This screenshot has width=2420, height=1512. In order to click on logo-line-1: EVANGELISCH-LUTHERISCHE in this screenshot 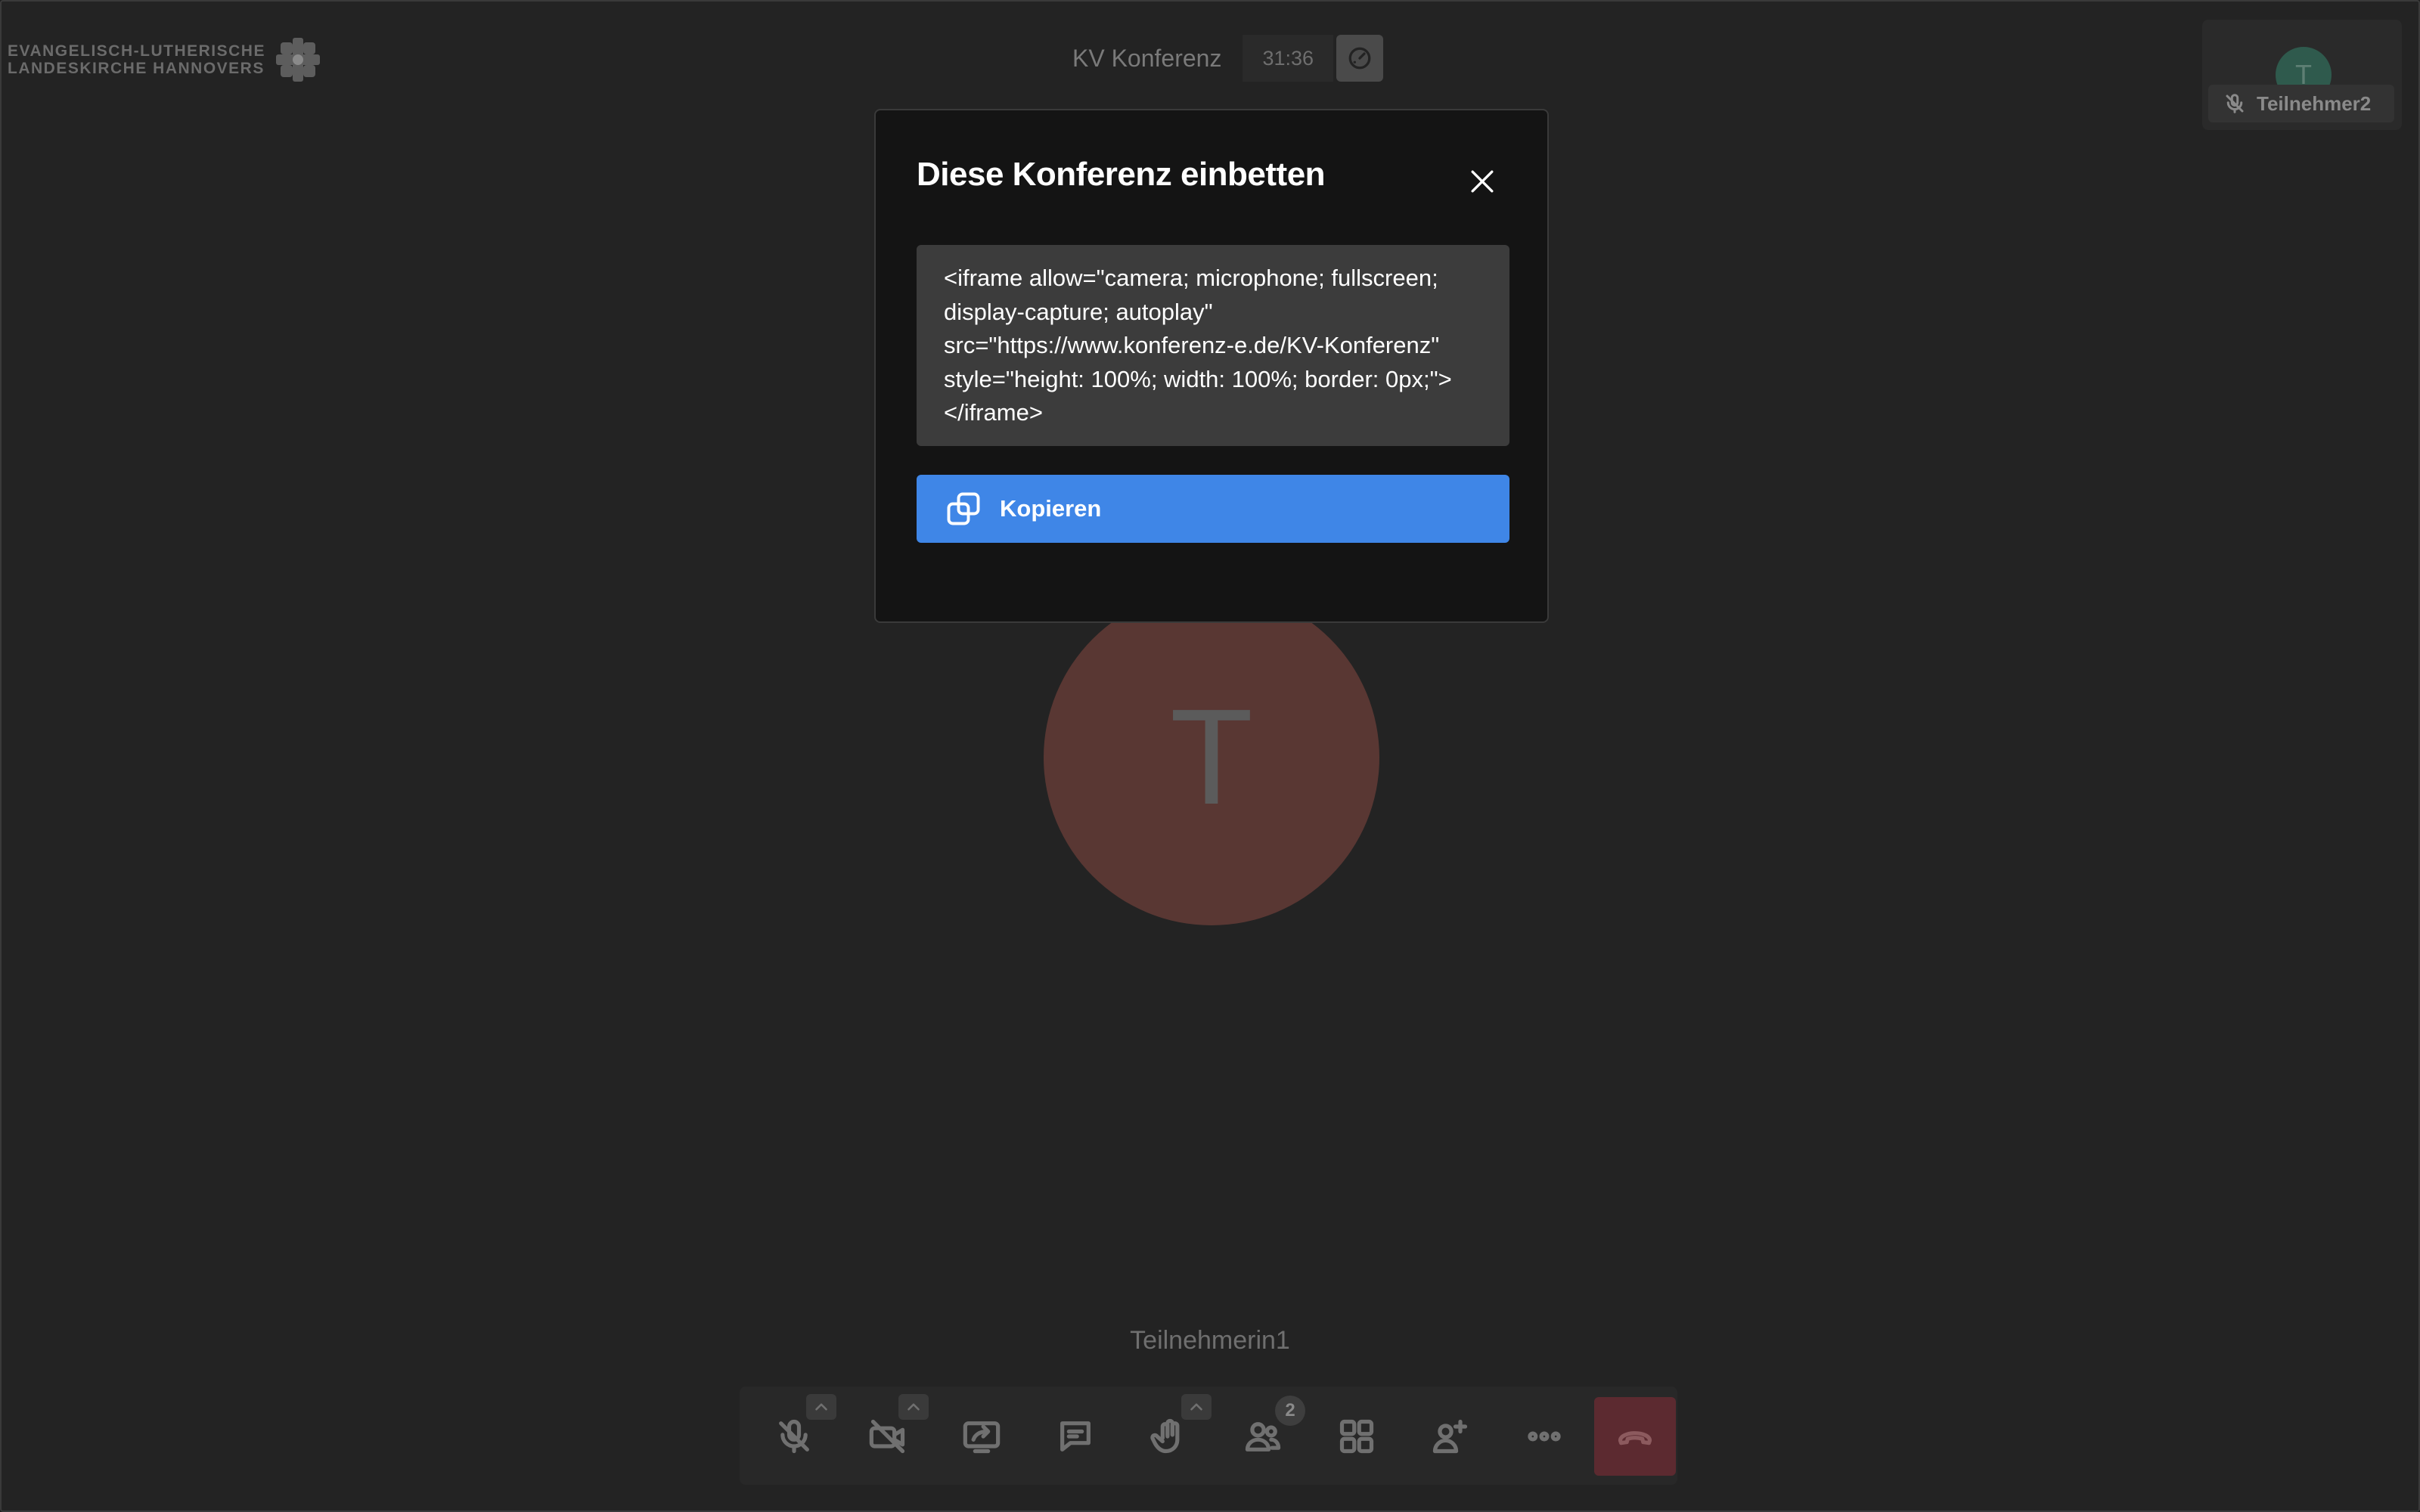, I will do `click(136, 51)`.